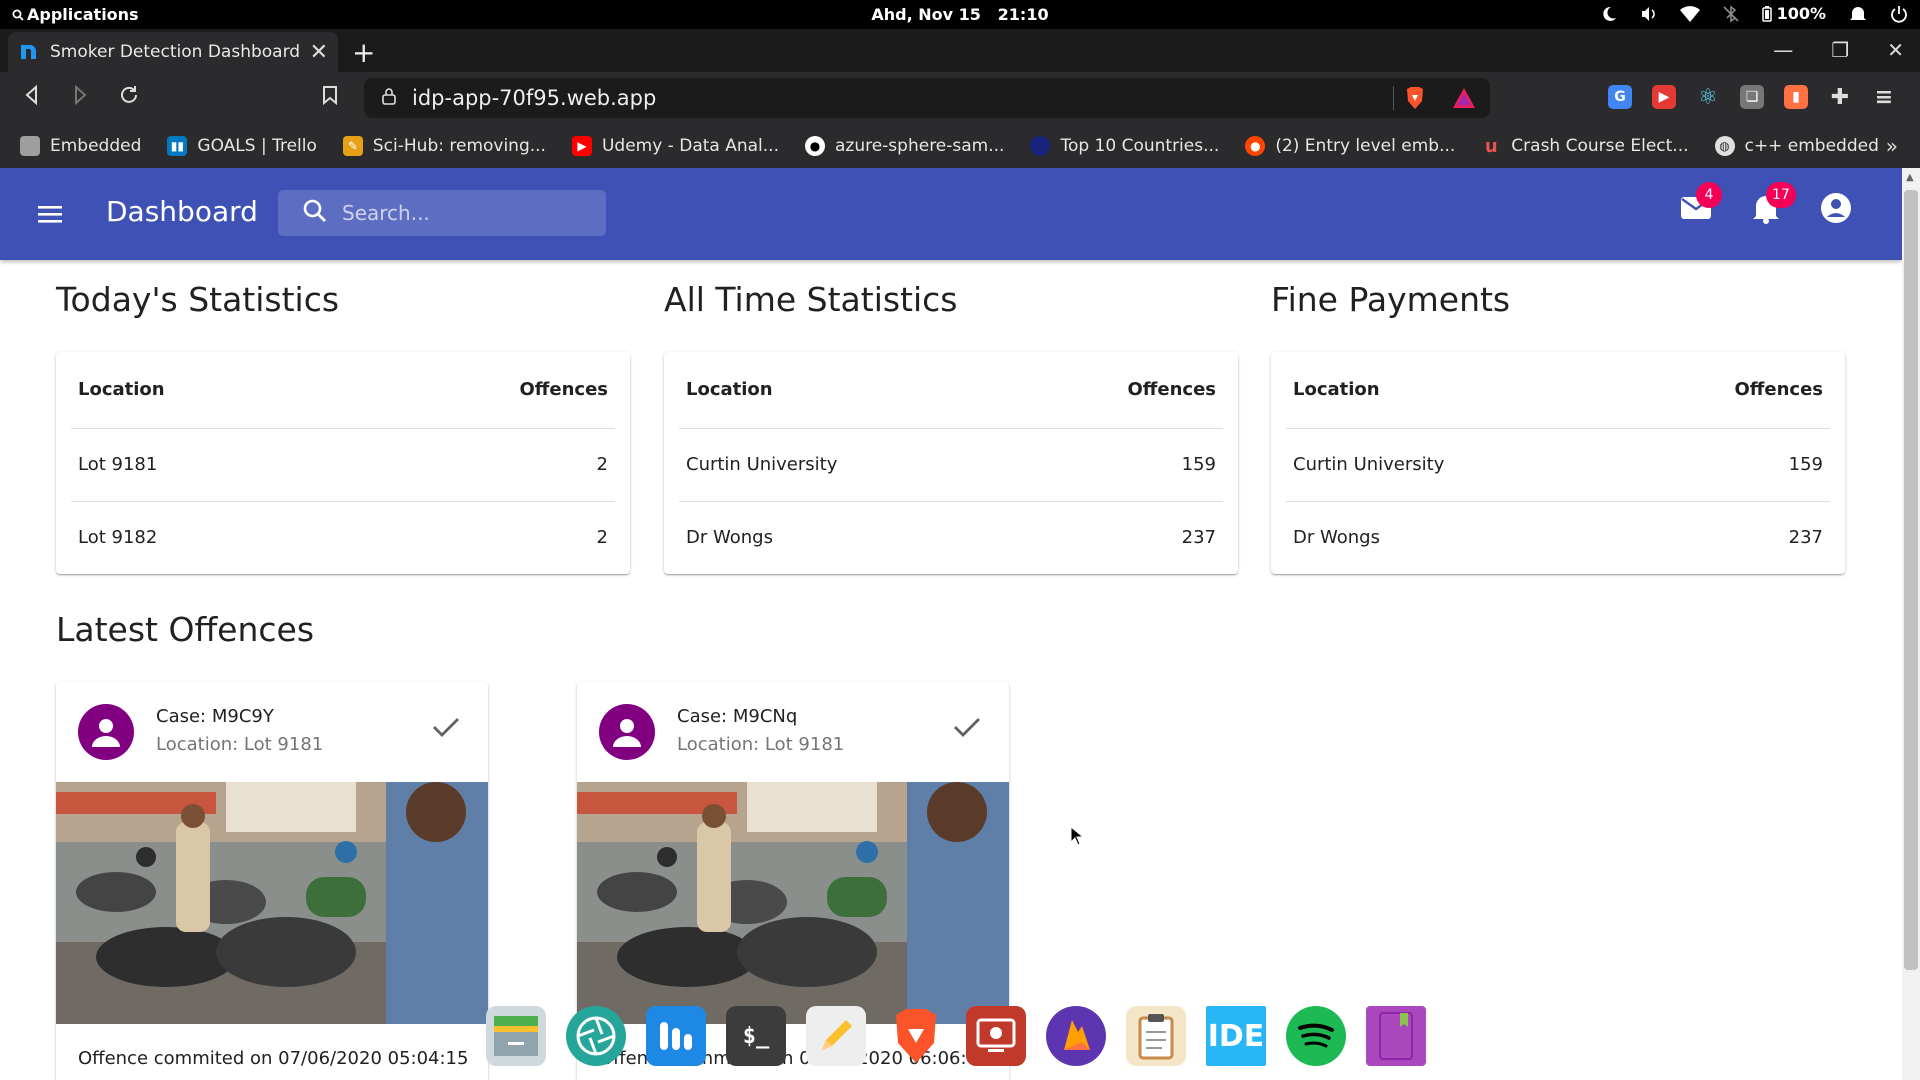  Describe the element at coordinates (1910, 177) in the screenshot. I see `scroll-up-icon: ▲` at that location.